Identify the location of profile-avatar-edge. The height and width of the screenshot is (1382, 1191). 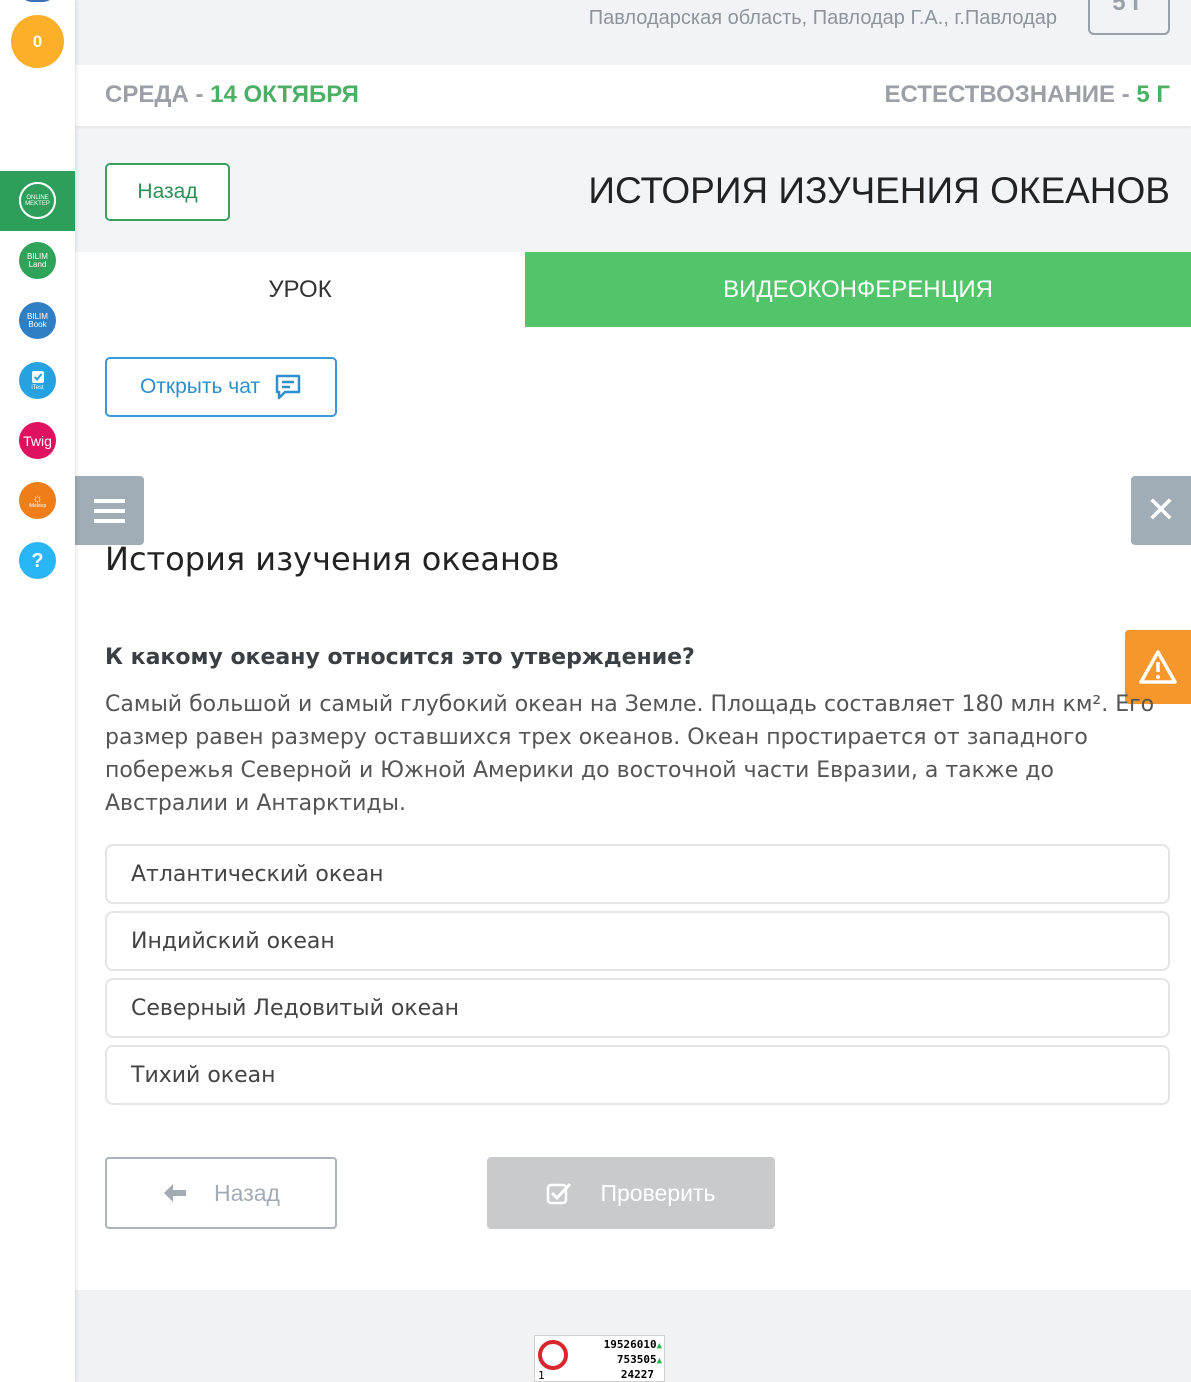
(37, 1).